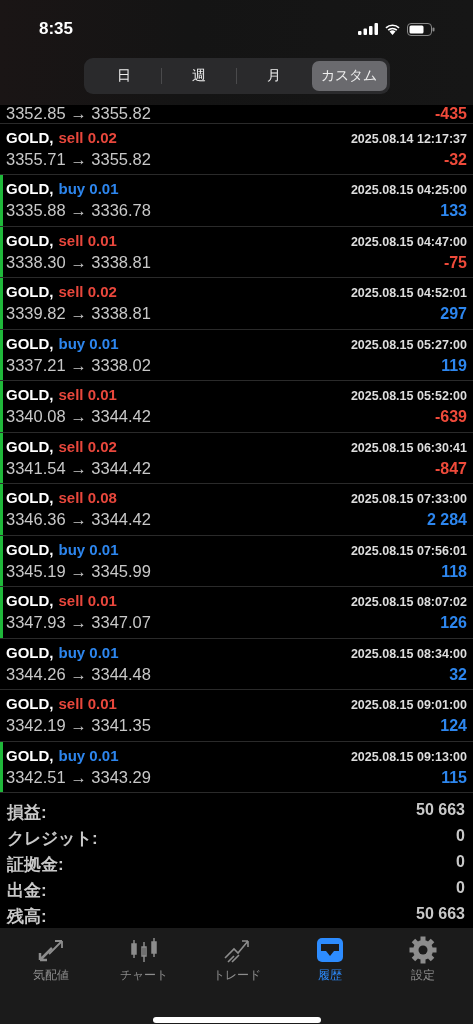 The width and height of the screenshot is (473, 1024). I want to click on period-tab: カスタム, so click(349, 76).